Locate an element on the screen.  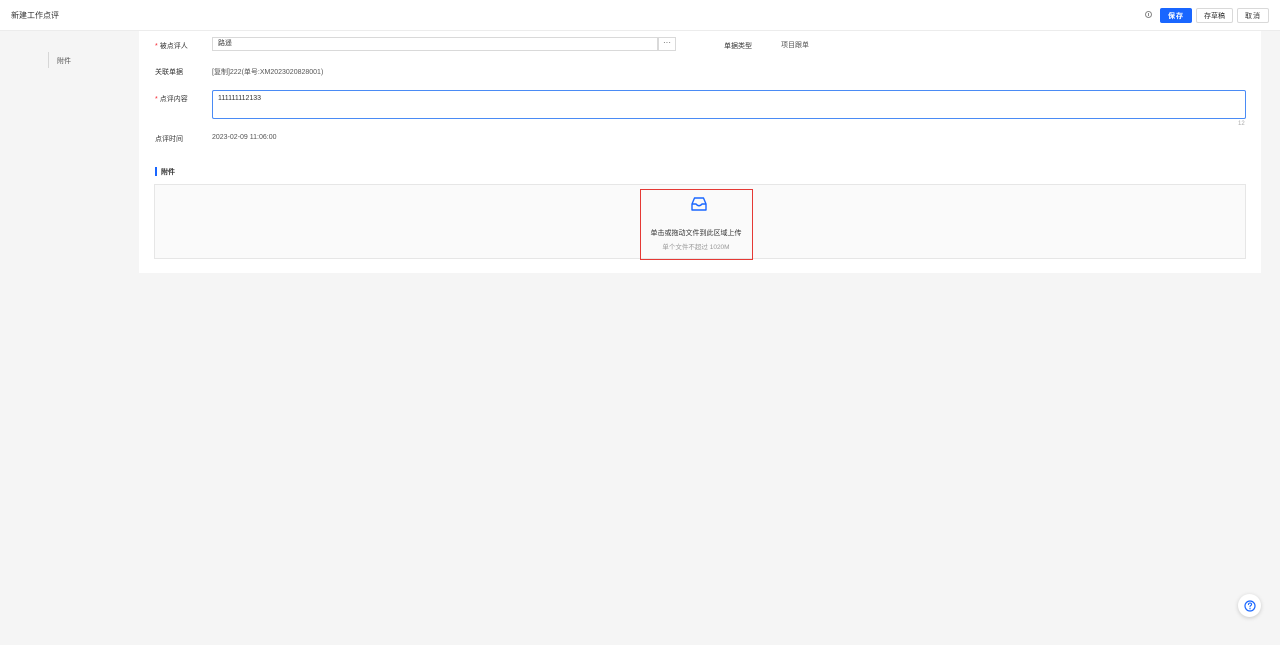
reviewee-input: 路遥 is located at coordinates (435, 44).